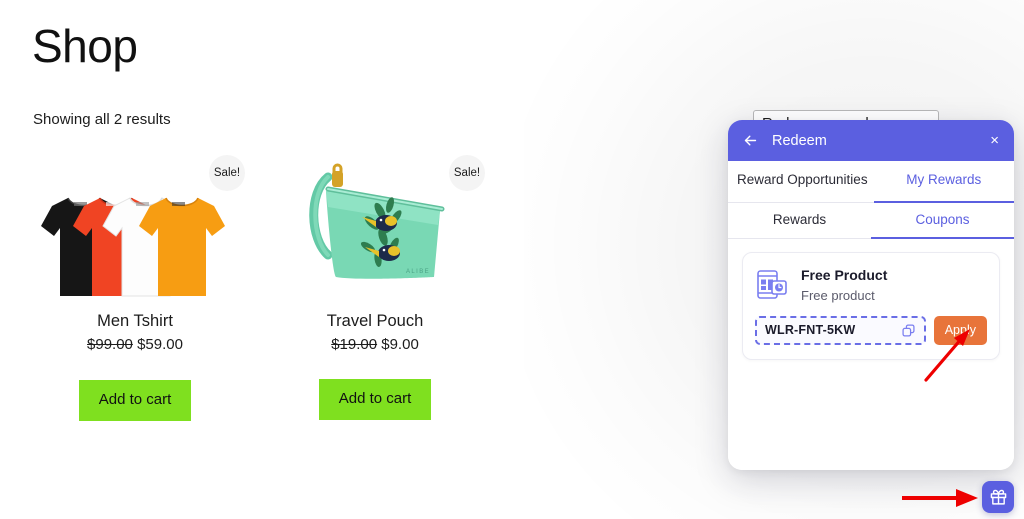  Describe the element at coordinates (400, 344) in the screenshot. I see `price-sale: $9.00` at that location.